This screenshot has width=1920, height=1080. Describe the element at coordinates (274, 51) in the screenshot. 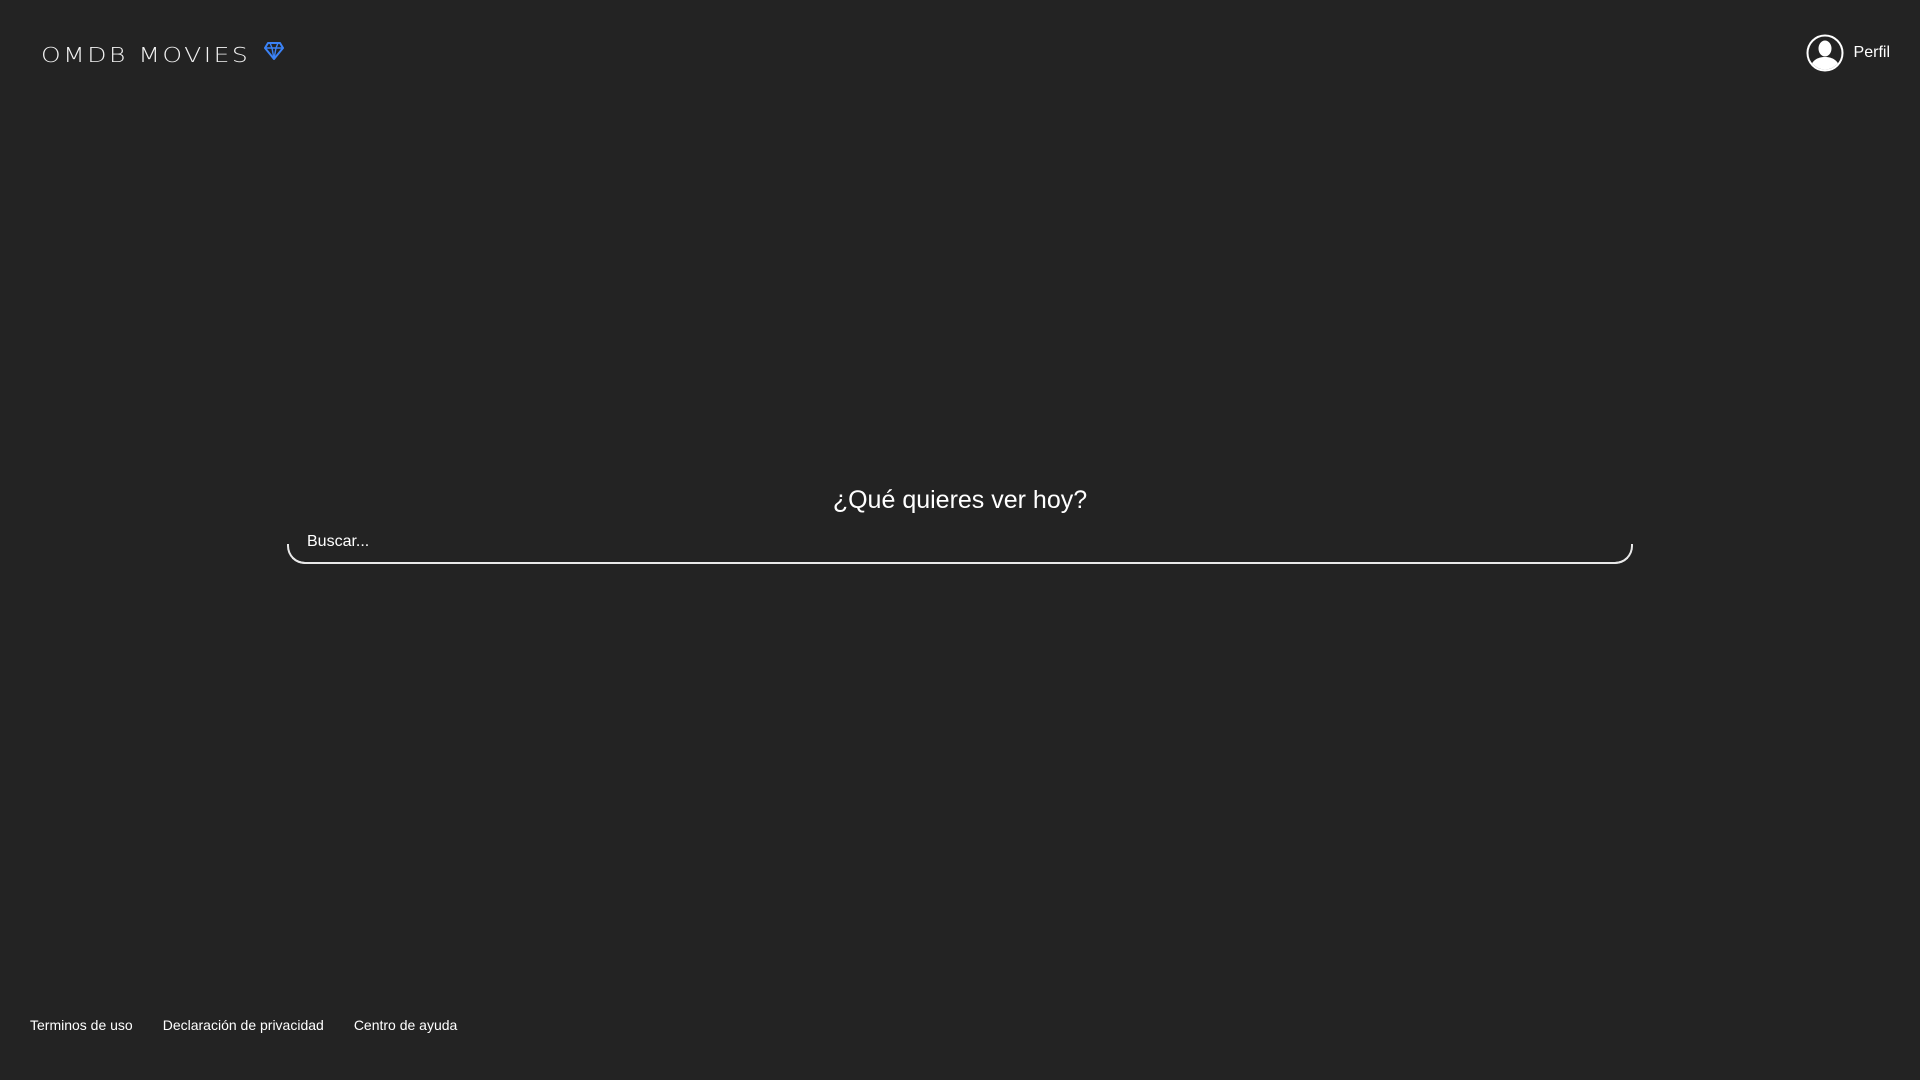

I see `diamond-icon` at that location.